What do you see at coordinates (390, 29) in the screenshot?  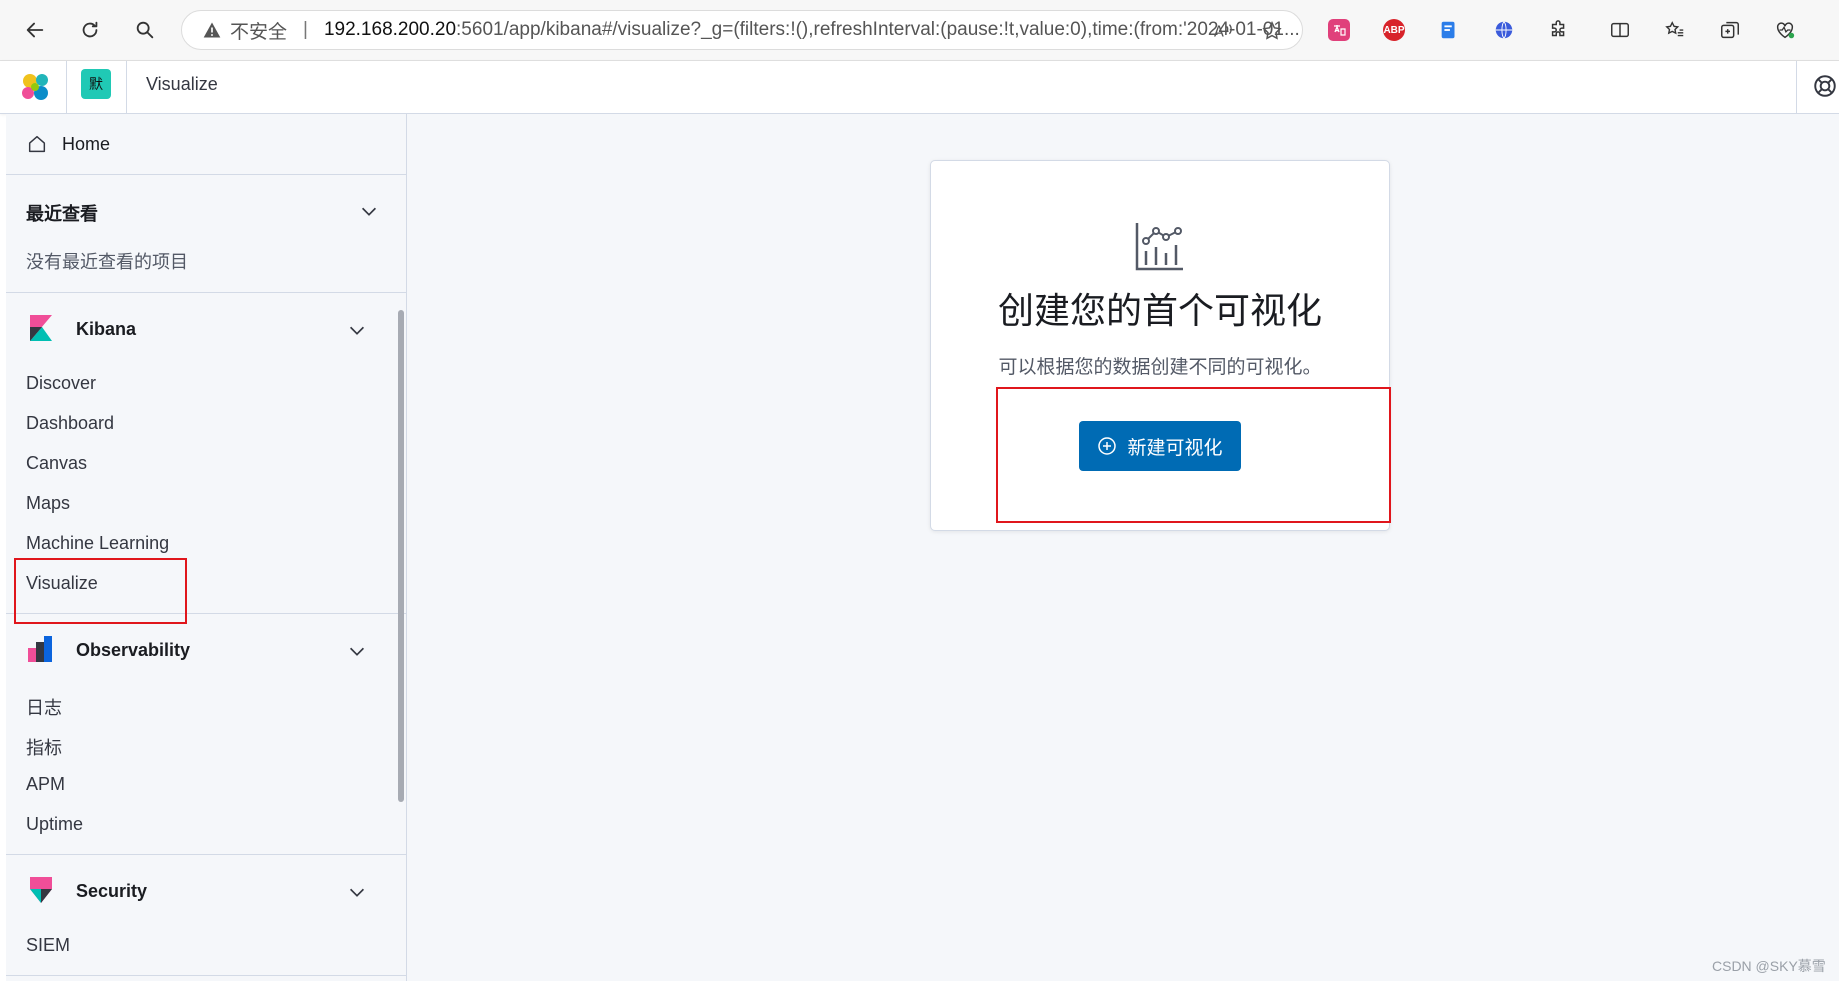 I see `url-host: 192.168.200.20` at bounding box center [390, 29].